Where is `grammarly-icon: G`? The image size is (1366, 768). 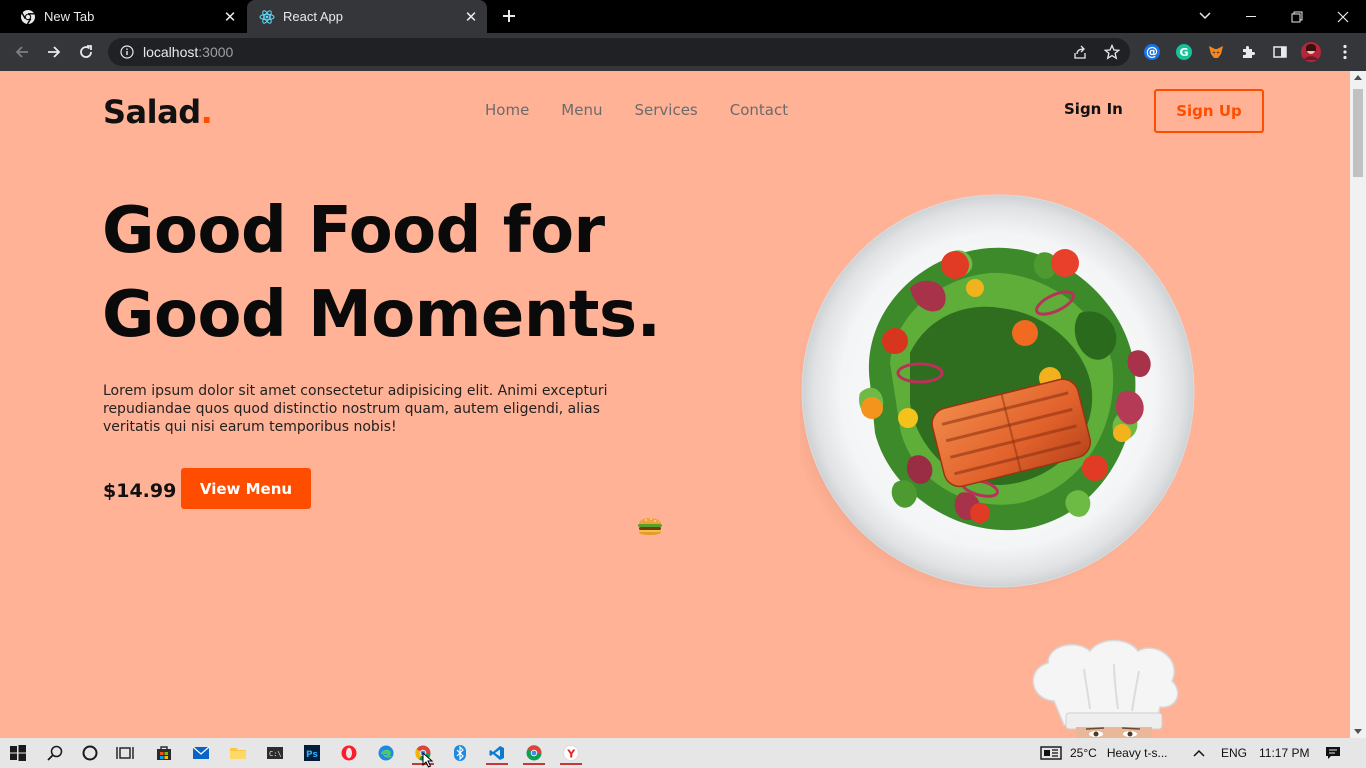
grammarly-icon: G is located at coordinates (1184, 52).